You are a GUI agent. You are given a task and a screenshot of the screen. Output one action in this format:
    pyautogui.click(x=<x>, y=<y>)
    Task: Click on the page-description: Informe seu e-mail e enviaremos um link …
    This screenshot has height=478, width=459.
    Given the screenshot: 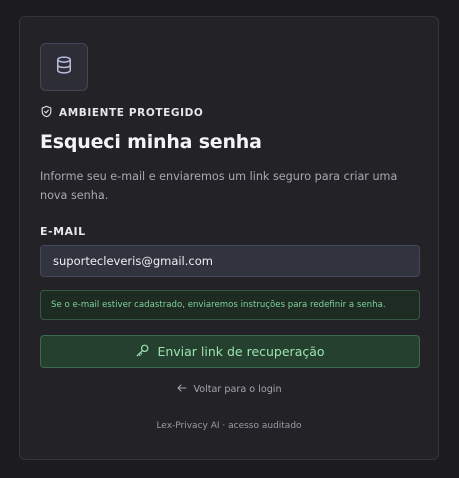 What is the action you would take?
    pyautogui.click(x=219, y=186)
    